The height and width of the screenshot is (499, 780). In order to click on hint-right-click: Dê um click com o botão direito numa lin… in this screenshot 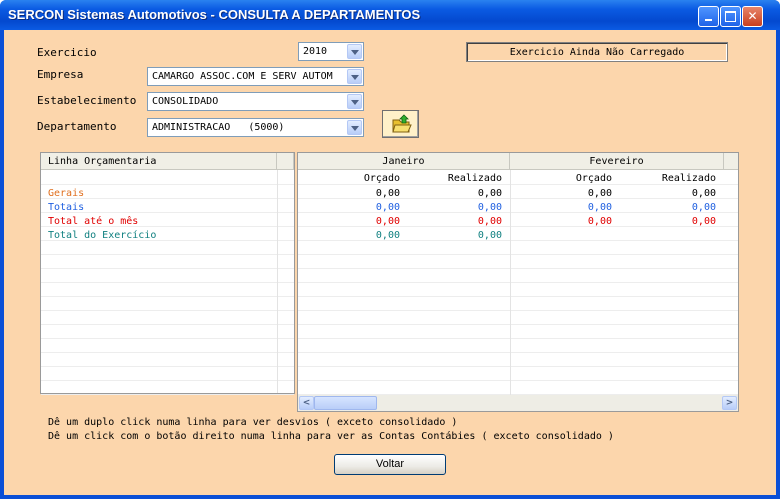, I will do `click(331, 436)`.